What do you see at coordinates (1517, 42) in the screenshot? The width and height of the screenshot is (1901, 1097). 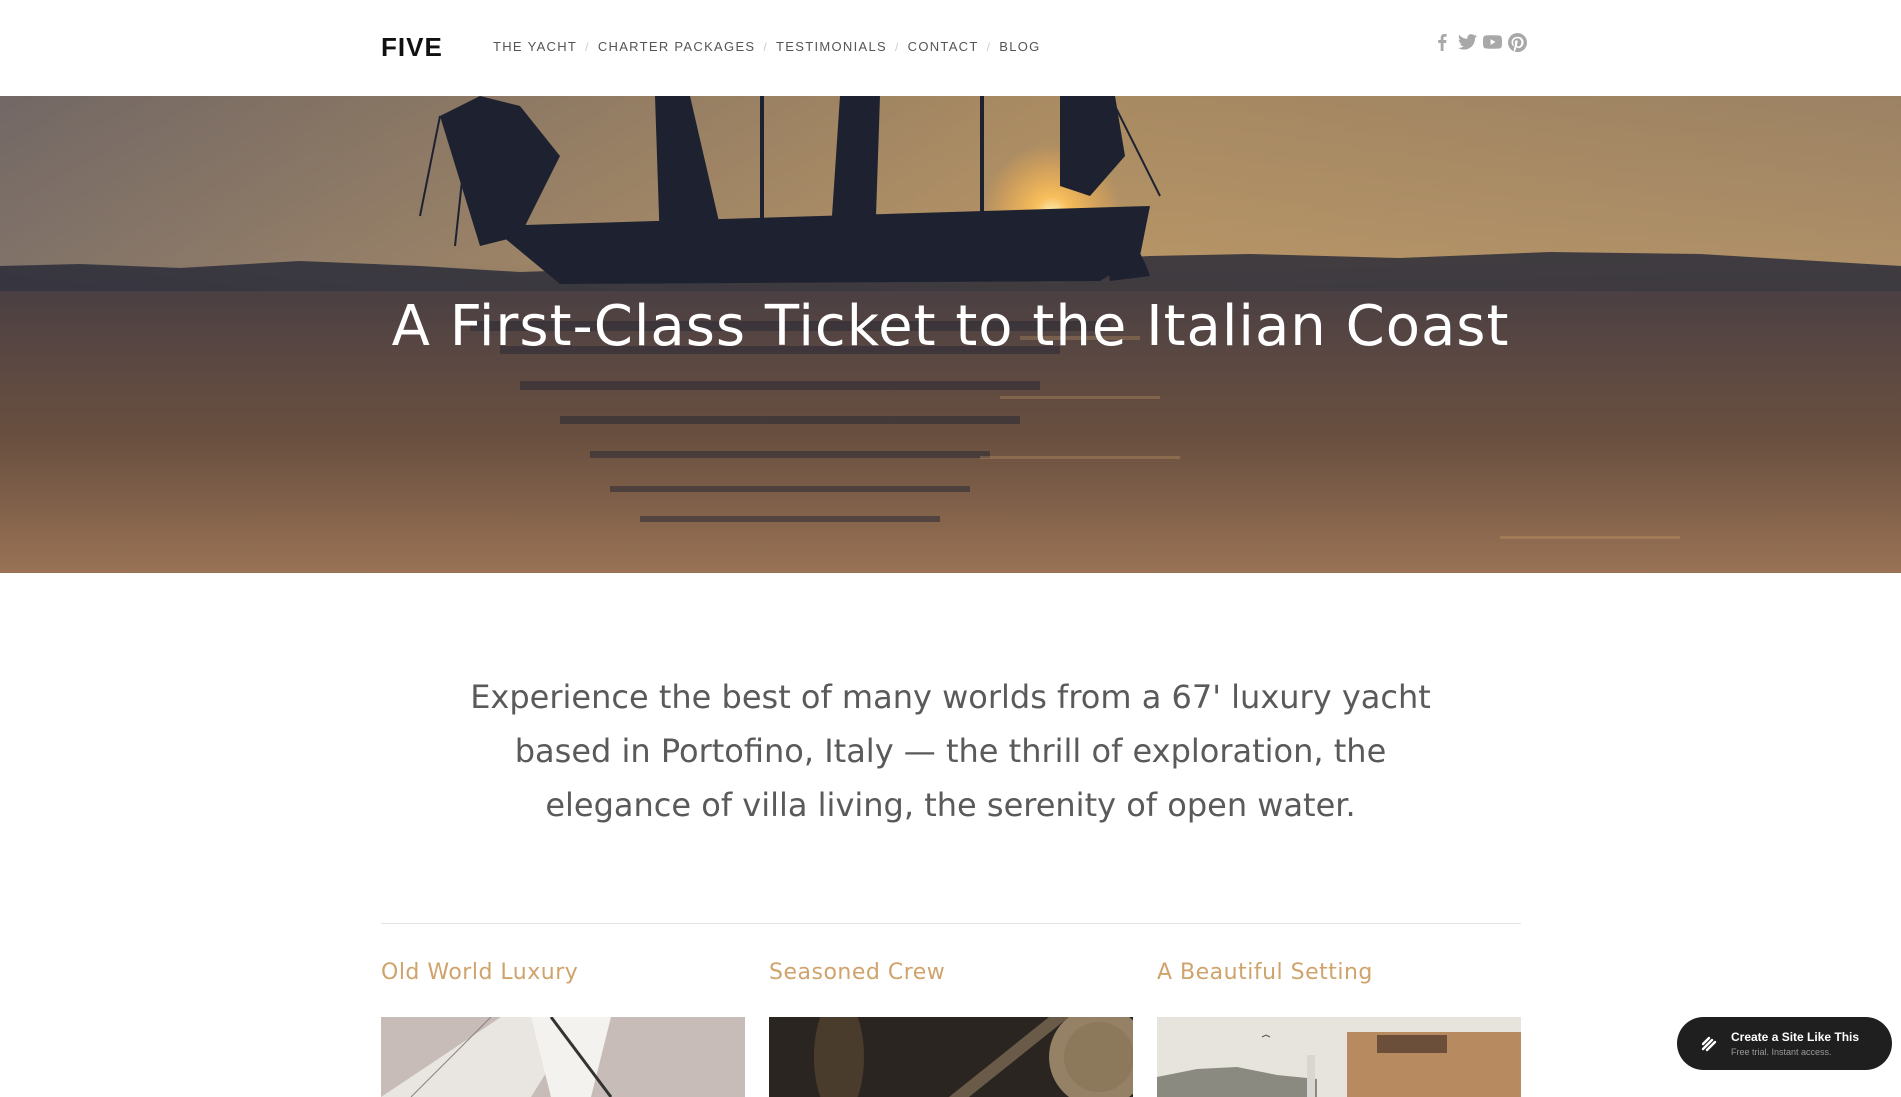 I see `pinterest-icon` at bounding box center [1517, 42].